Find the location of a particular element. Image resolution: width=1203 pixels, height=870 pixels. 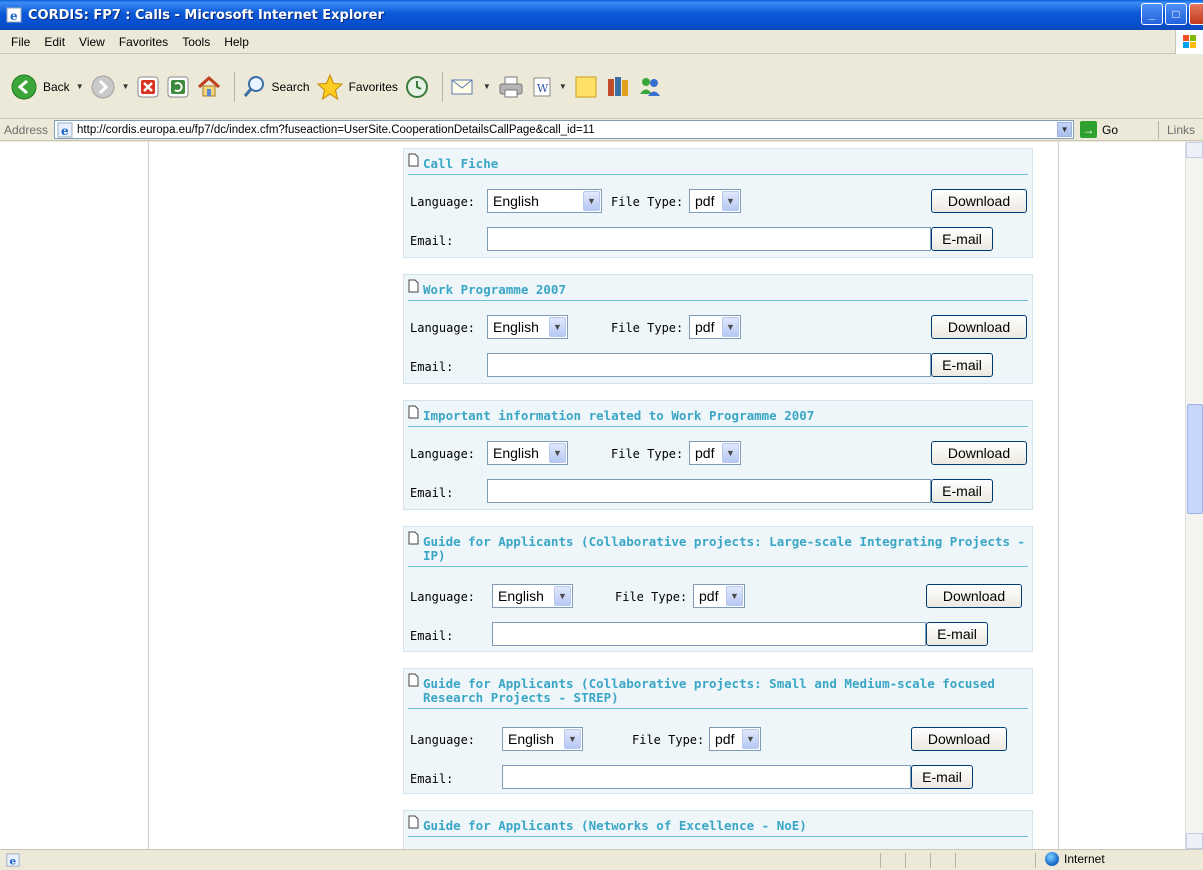

vertical-scrollbar is located at coordinates (1194, 495).